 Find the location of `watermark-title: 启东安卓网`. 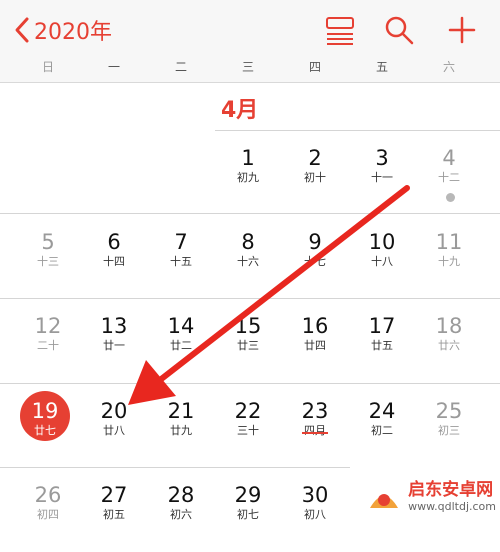

watermark-title: 启东安卓网 is located at coordinates (451, 490).